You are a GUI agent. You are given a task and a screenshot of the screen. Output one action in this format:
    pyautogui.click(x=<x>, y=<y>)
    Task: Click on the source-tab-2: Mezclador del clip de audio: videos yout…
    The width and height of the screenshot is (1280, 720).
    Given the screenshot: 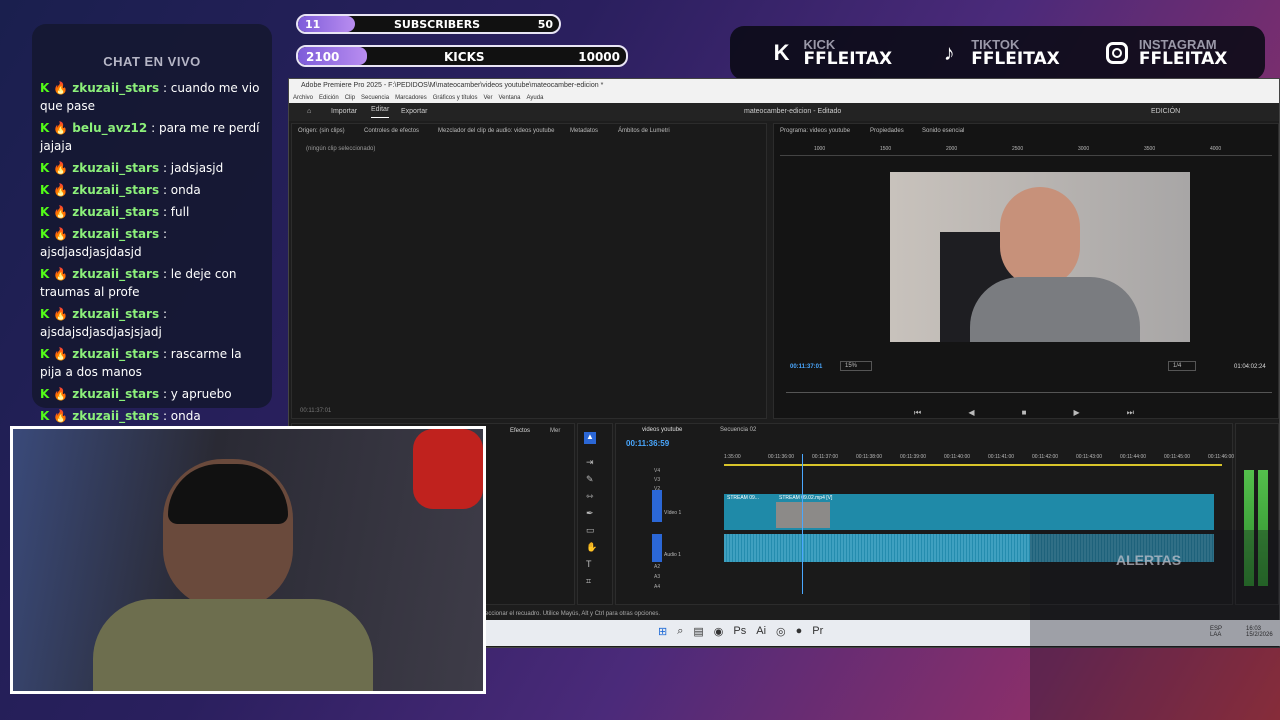 What is the action you would take?
    pyautogui.click(x=496, y=131)
    